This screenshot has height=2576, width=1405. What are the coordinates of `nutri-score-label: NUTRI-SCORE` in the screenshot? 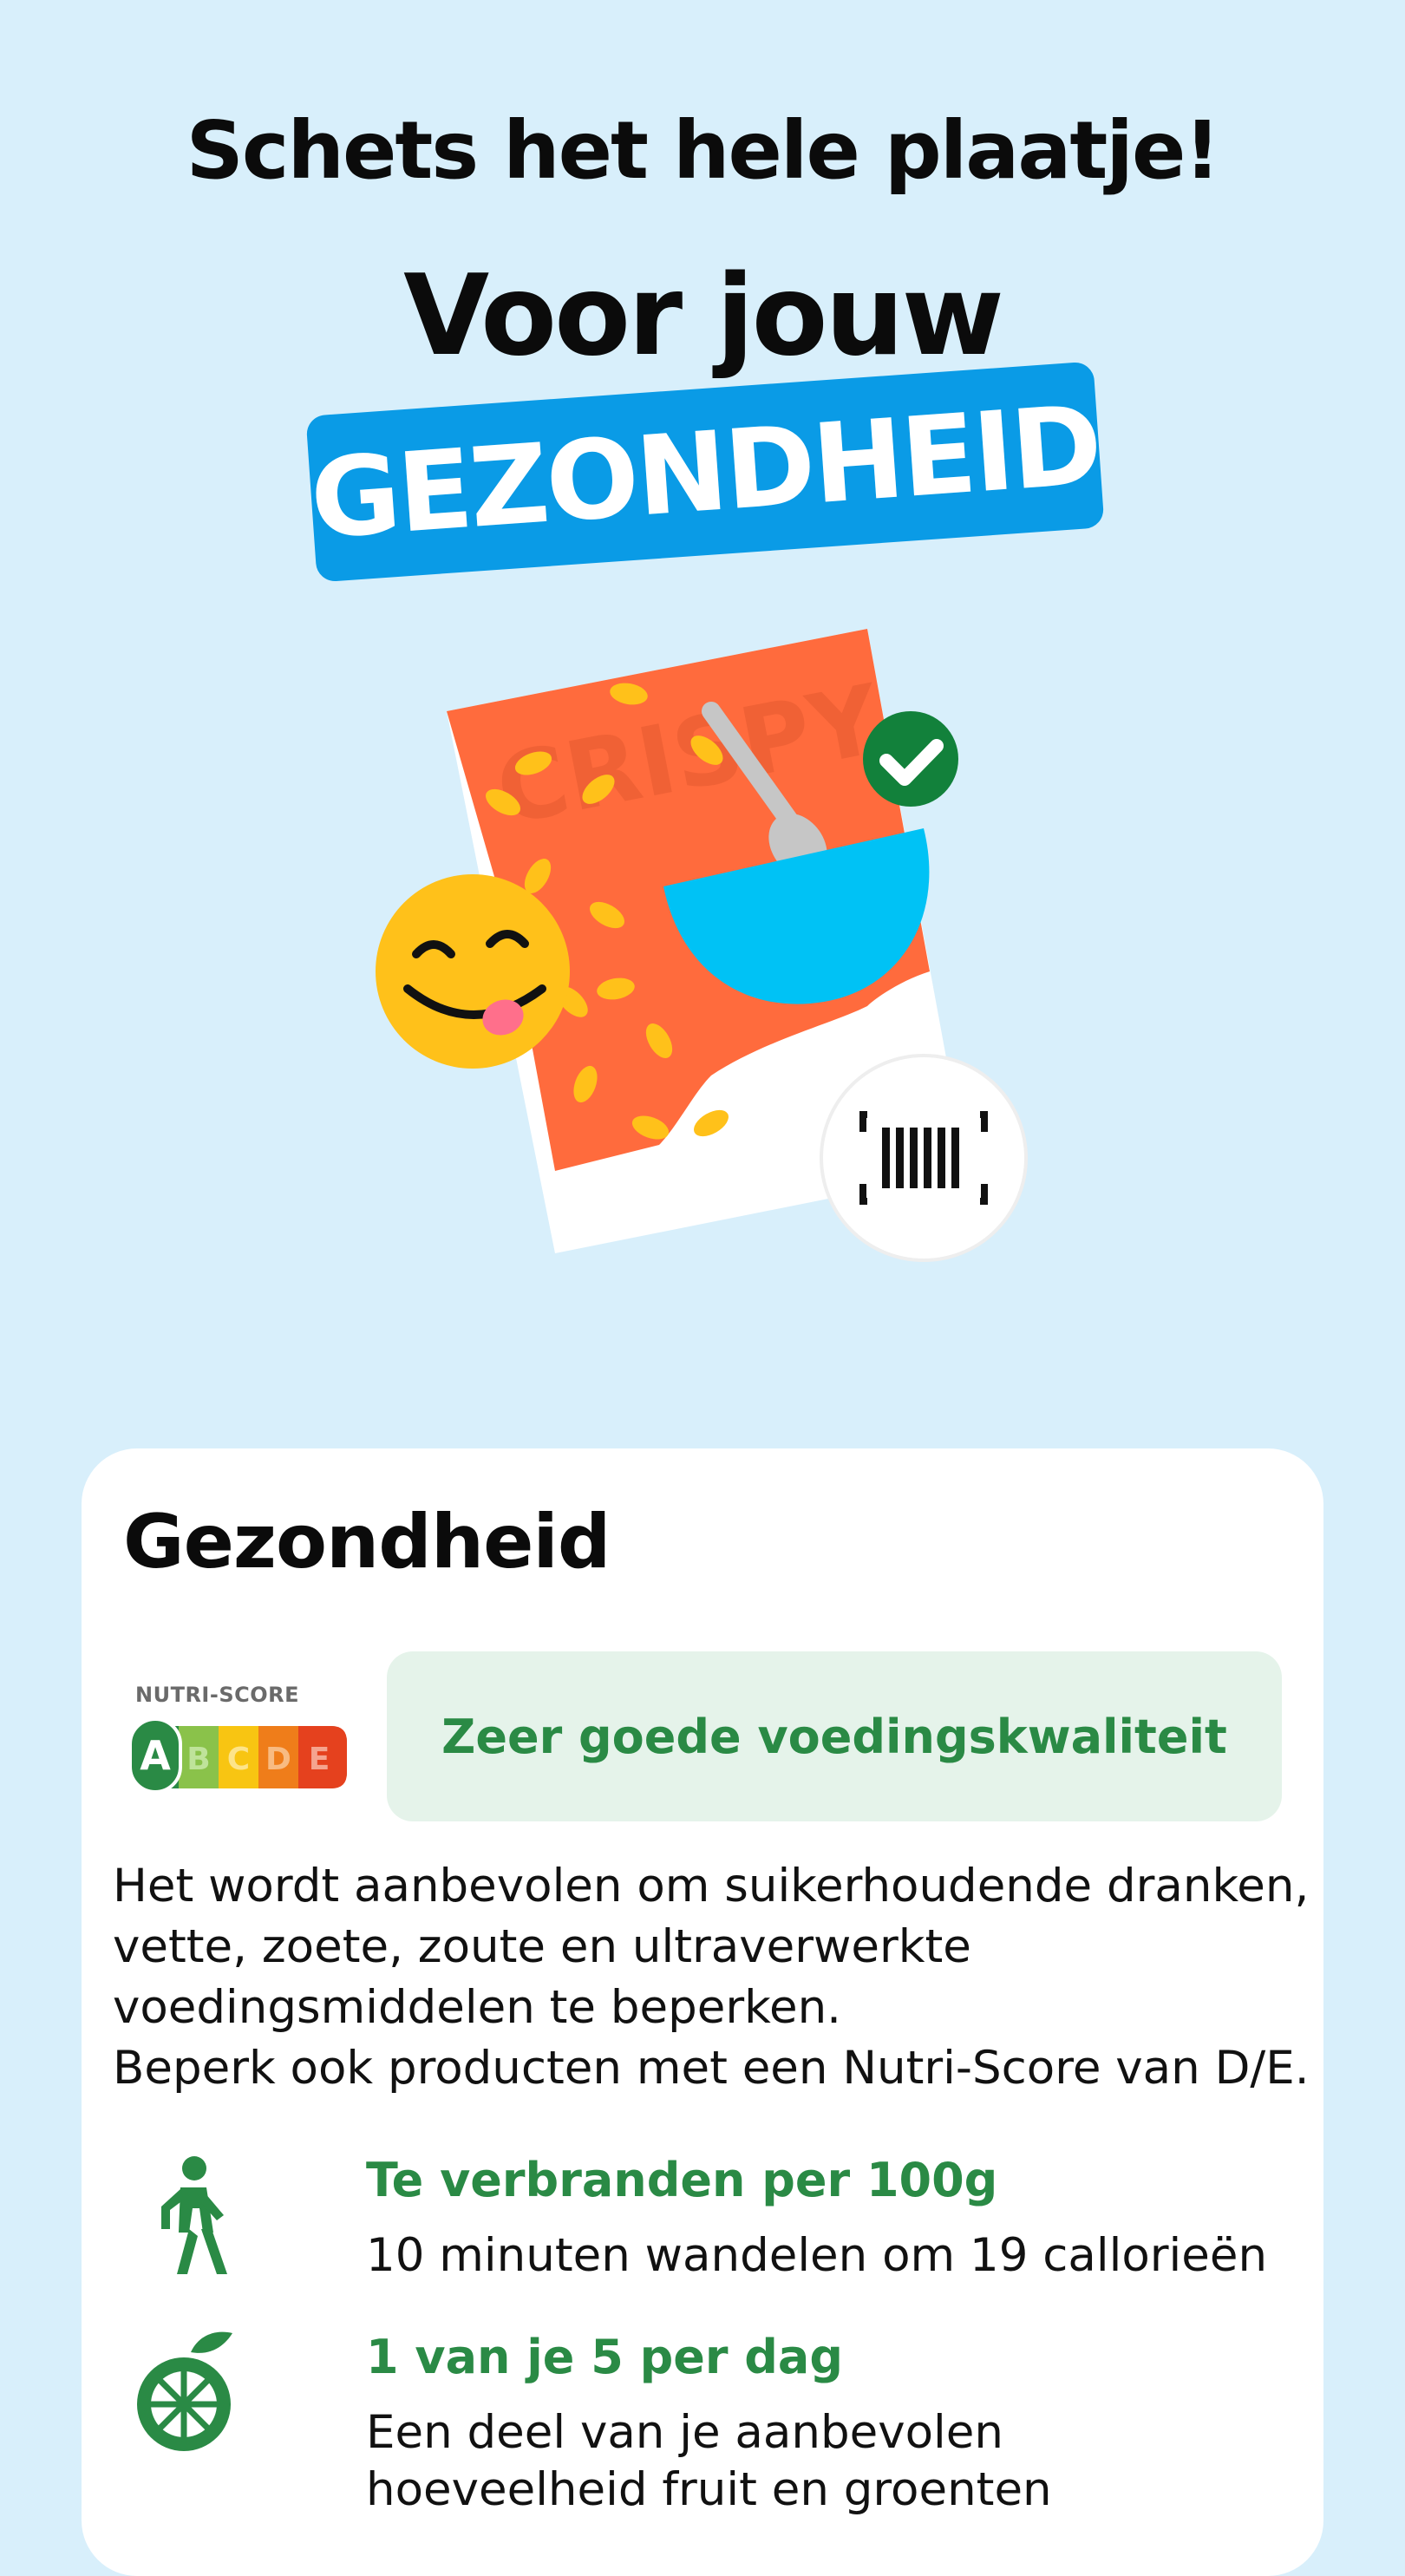 It's located at (217, 1695).